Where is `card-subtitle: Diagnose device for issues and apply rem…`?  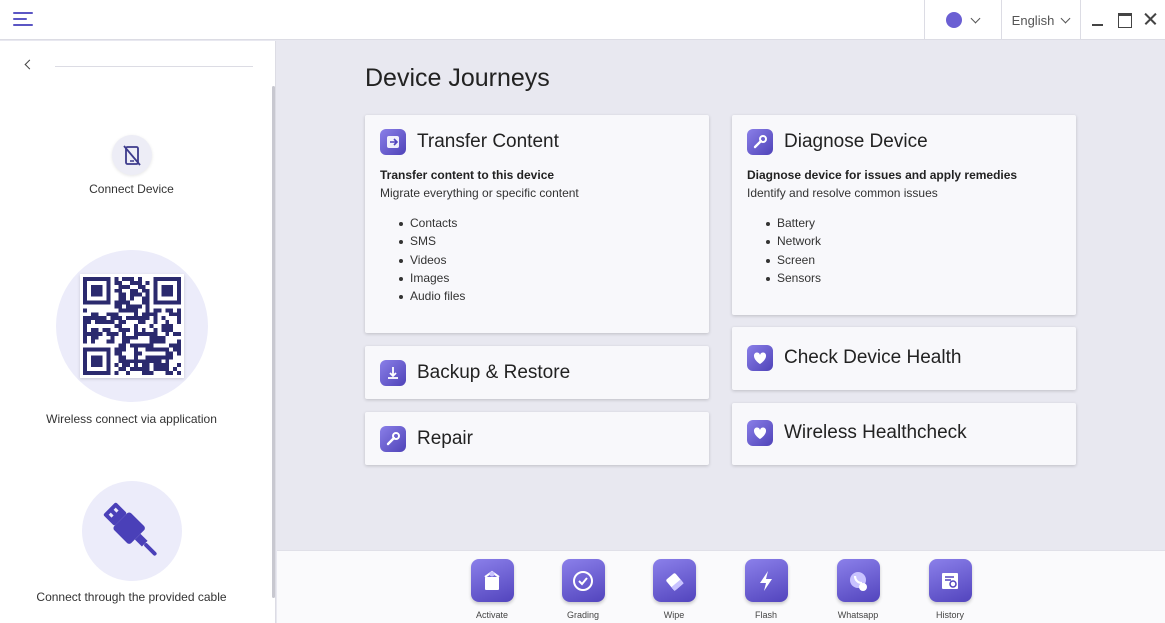 card-subtitle: Diagnose device for issues and apply rem… is located at coordinates (882, 175).